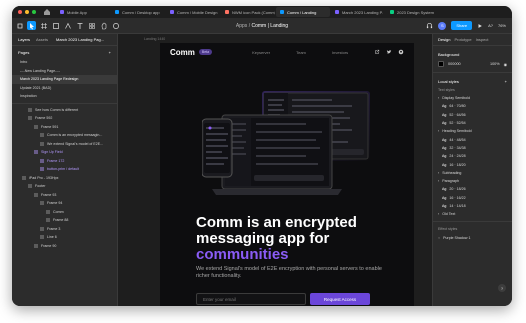 The width and height of the screenshot is (526, 323). What do you see at coordinates (462, 39) in the screenshot?
I see `tab-prototype: Prototype` at bounding box center [462, 39].